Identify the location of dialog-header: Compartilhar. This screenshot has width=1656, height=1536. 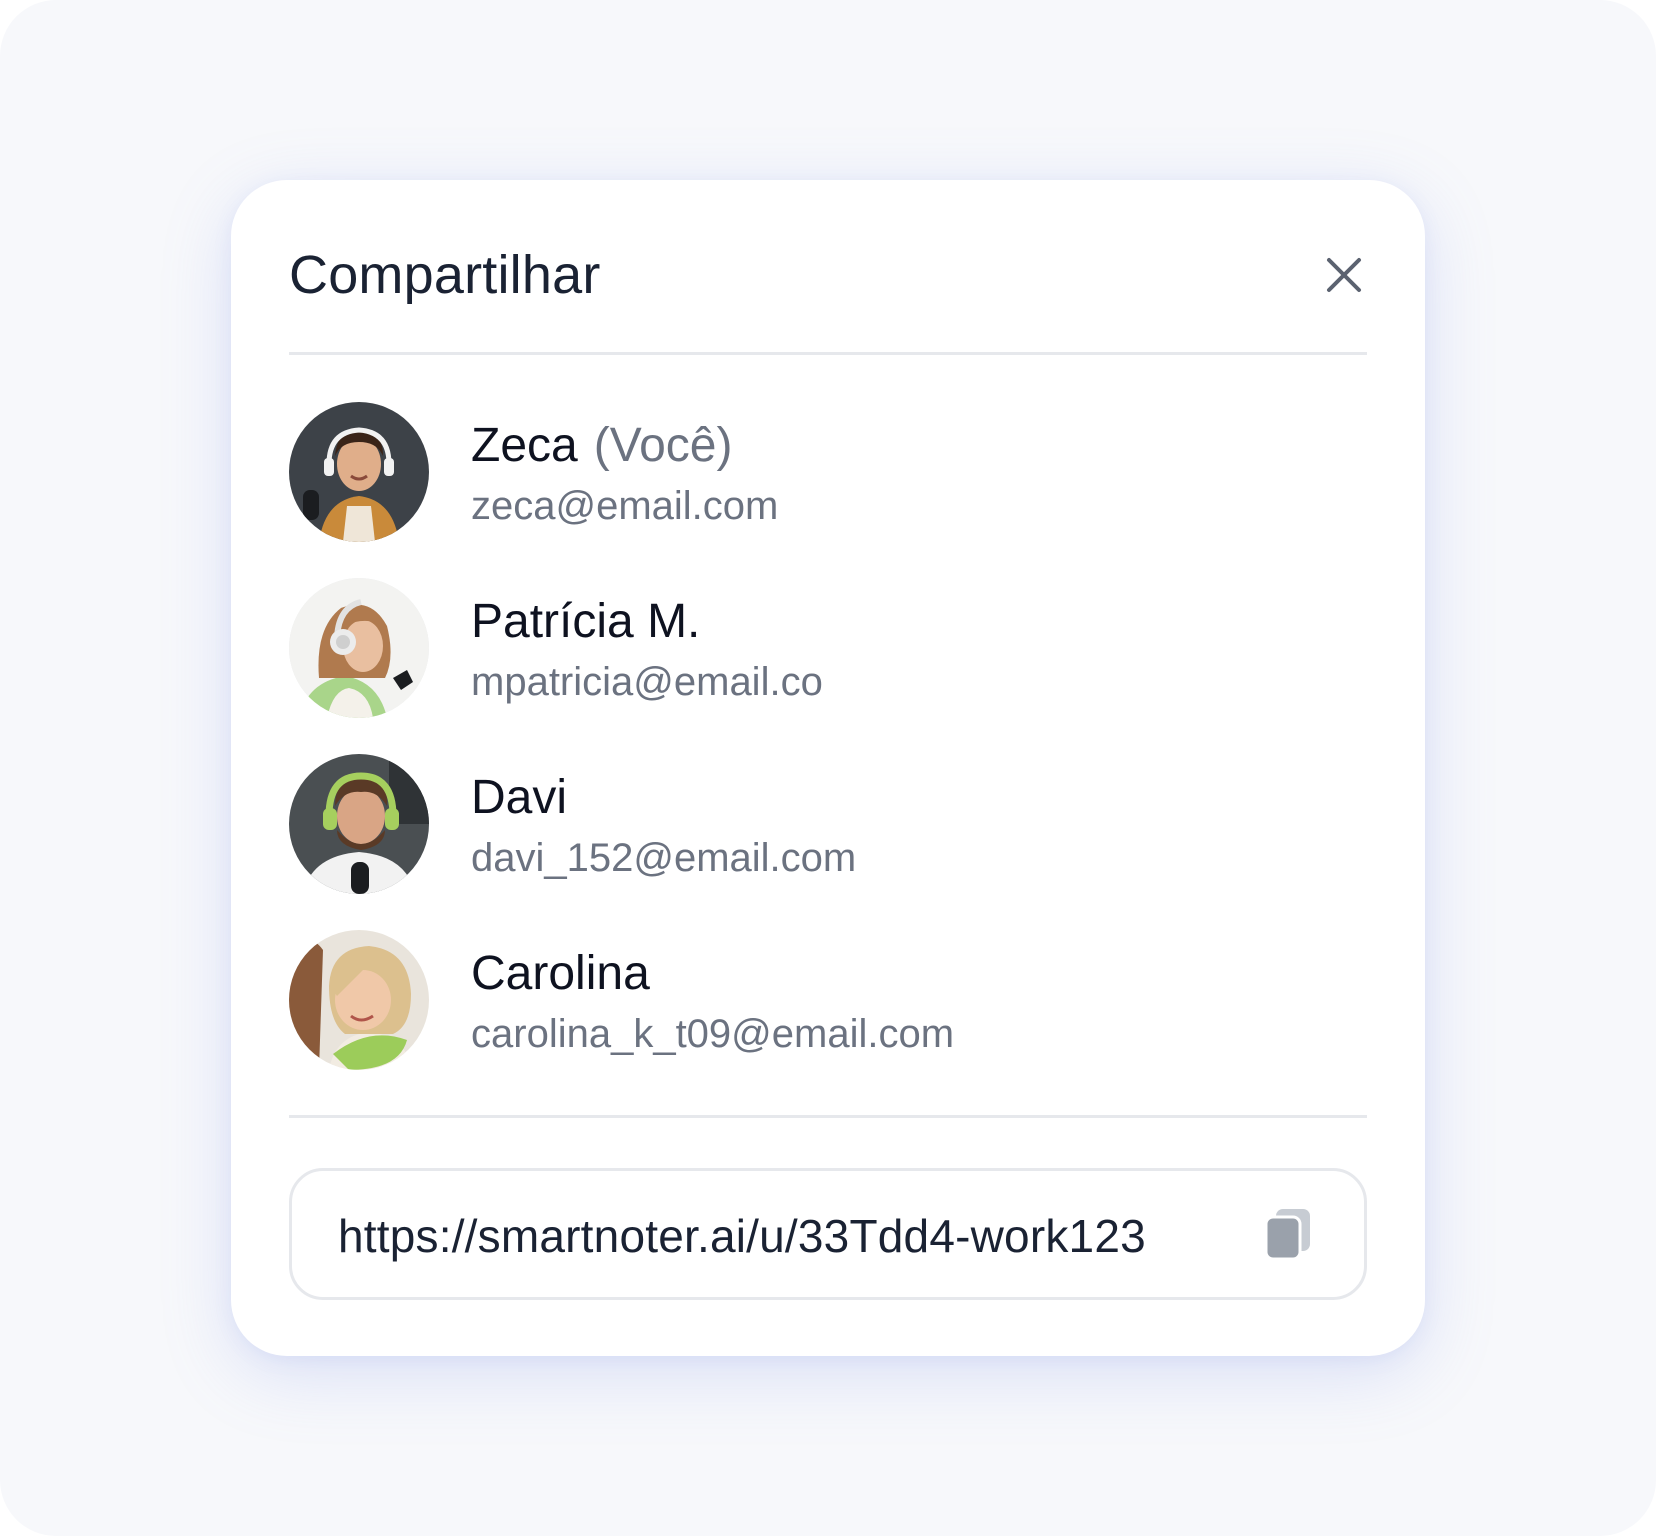
(828, 267).